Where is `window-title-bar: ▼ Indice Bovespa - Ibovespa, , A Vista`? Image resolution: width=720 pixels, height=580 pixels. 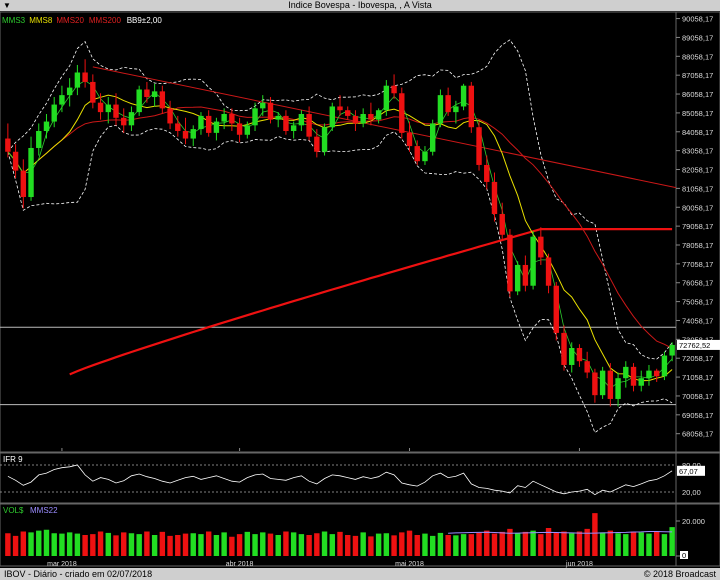
window-title-bar: ▼ Indice Bovespa - Ibovespa, , A Vista is located at coordinates (360, 5).